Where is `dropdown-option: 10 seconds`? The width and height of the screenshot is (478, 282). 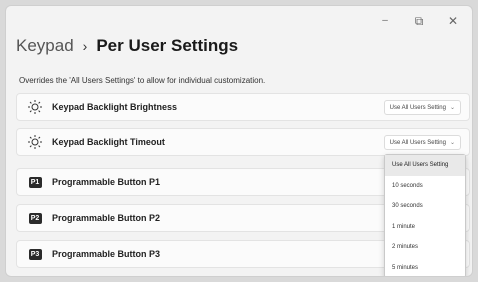
dropdown-option: 10 seconds is located at coordinates (425, 186).